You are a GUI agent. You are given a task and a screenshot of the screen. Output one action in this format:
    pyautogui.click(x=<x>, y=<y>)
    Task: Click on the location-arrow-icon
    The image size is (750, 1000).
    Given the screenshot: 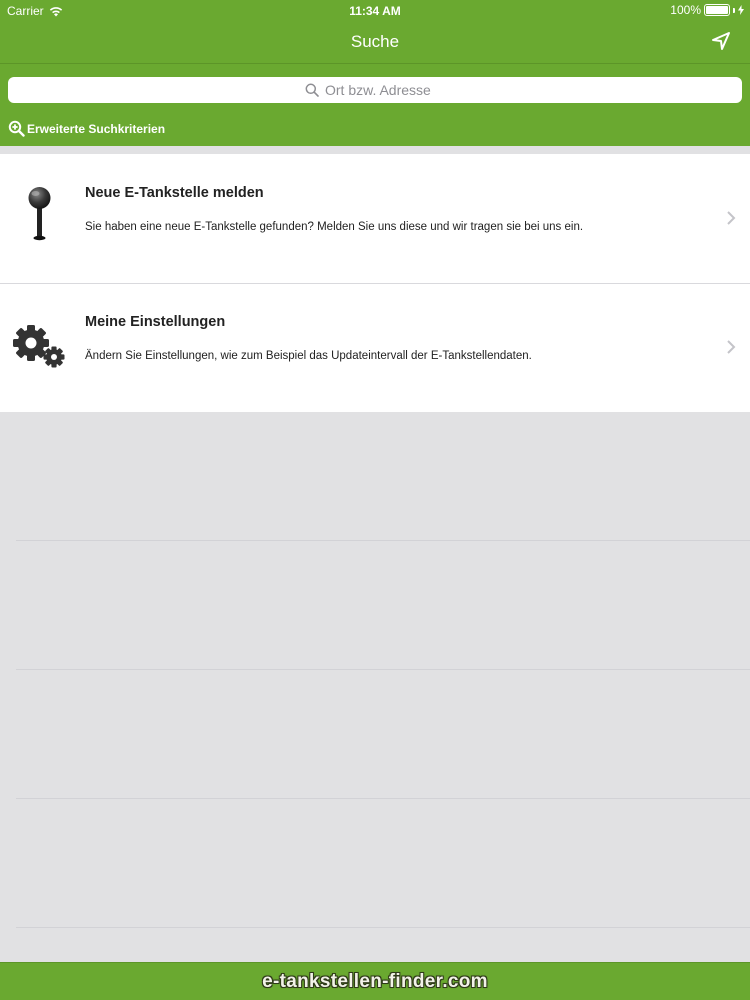 What is the action you would take?
    pyautogui.click(x=721, y=41)
    